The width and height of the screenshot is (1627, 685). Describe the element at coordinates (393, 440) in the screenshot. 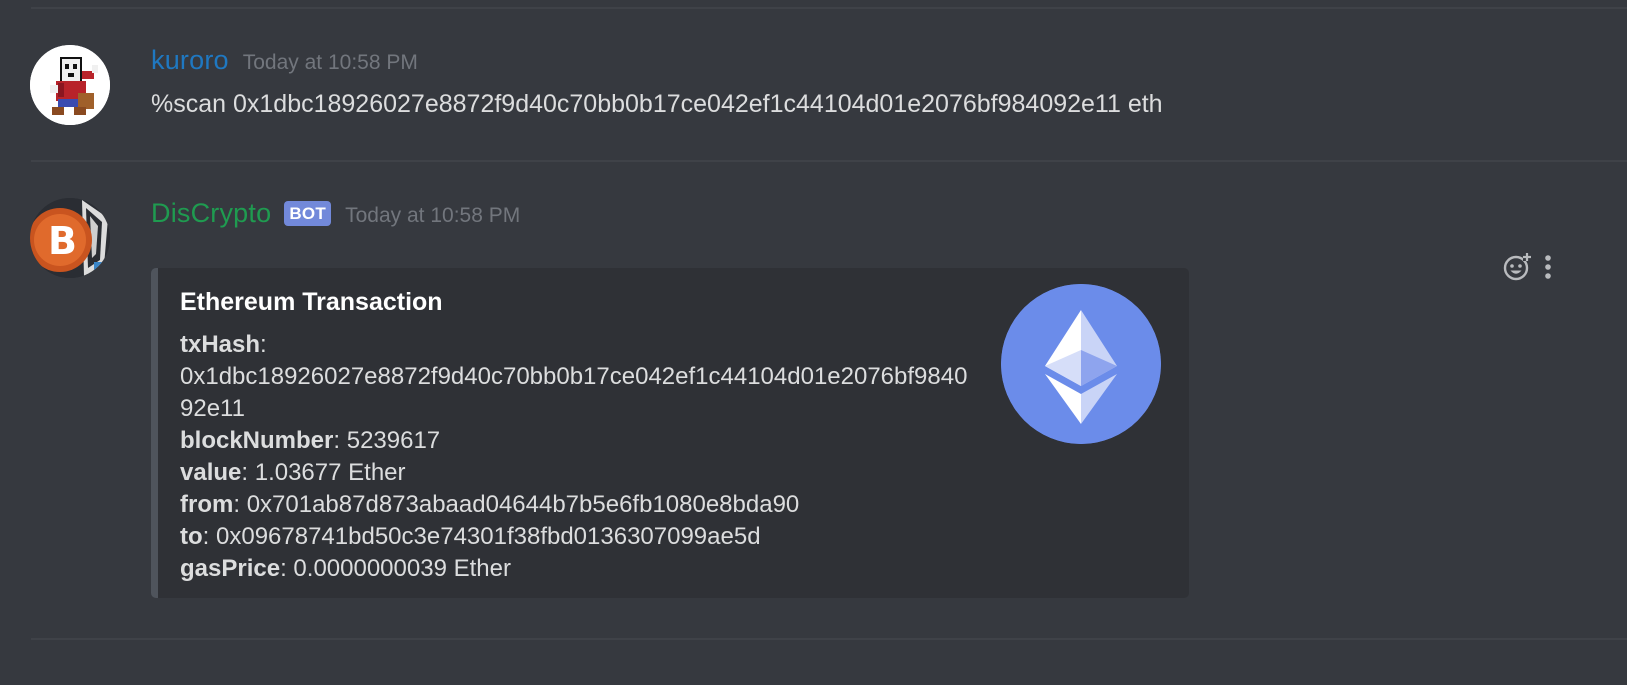

I see `field-value: 5239617` at that location.